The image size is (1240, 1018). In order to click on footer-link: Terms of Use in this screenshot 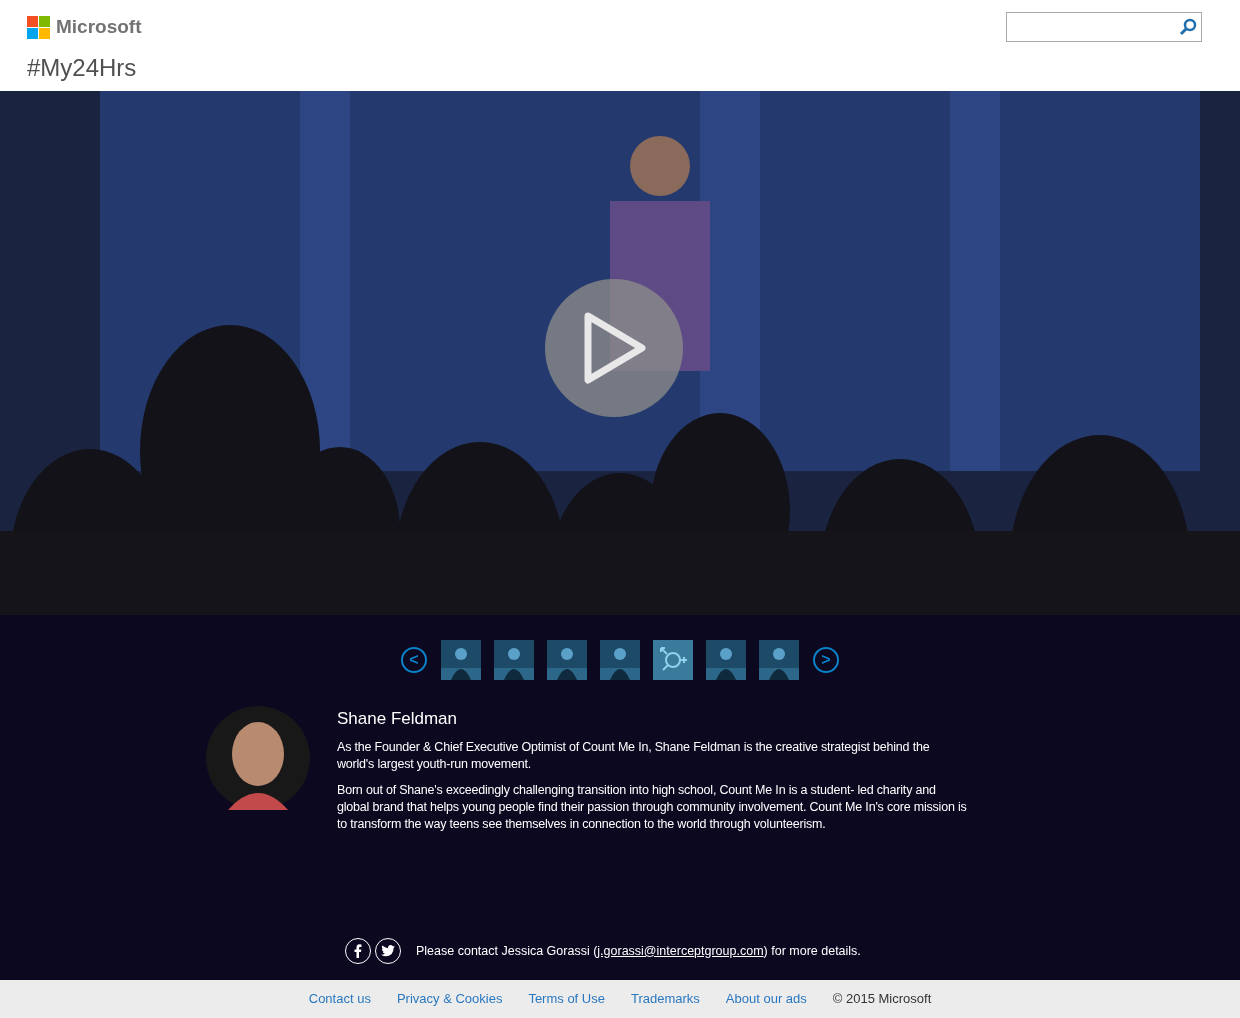, I will do `click(566, 999)`.